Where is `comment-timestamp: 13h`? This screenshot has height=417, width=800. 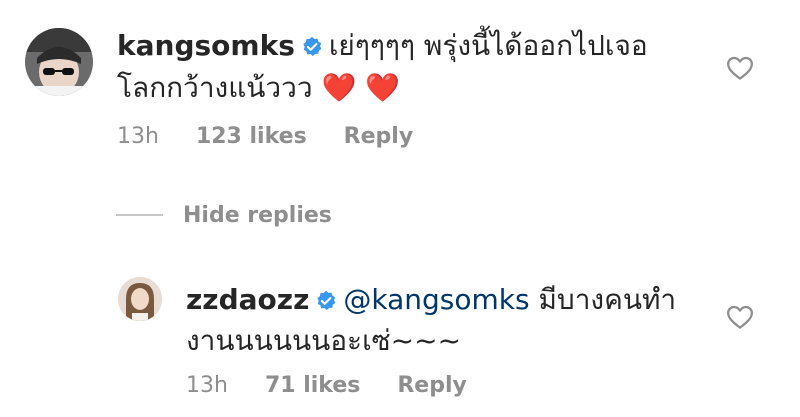
comment-timestamp: 13h is located at coordinates (138, 136).